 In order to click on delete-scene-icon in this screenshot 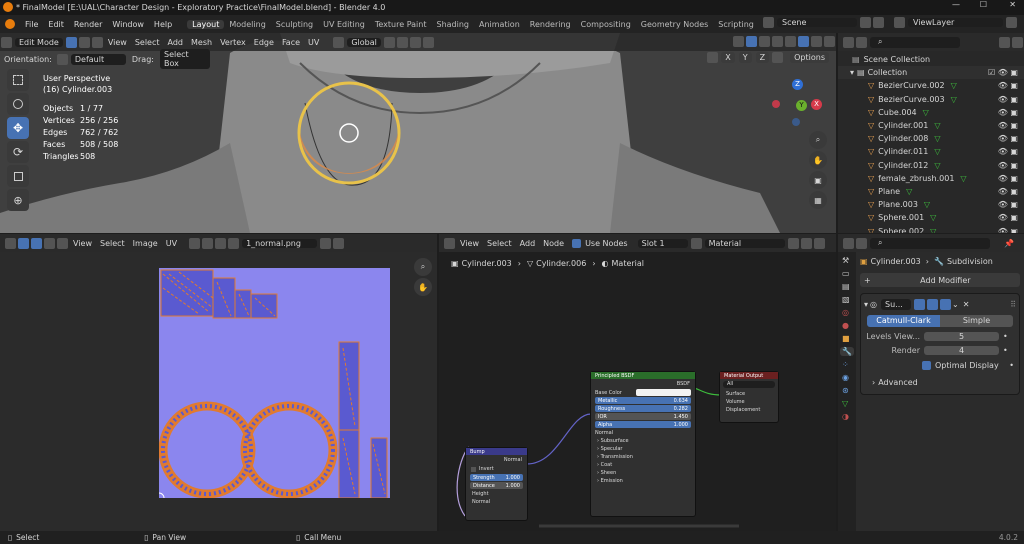, I will do `click(878, 22)`.